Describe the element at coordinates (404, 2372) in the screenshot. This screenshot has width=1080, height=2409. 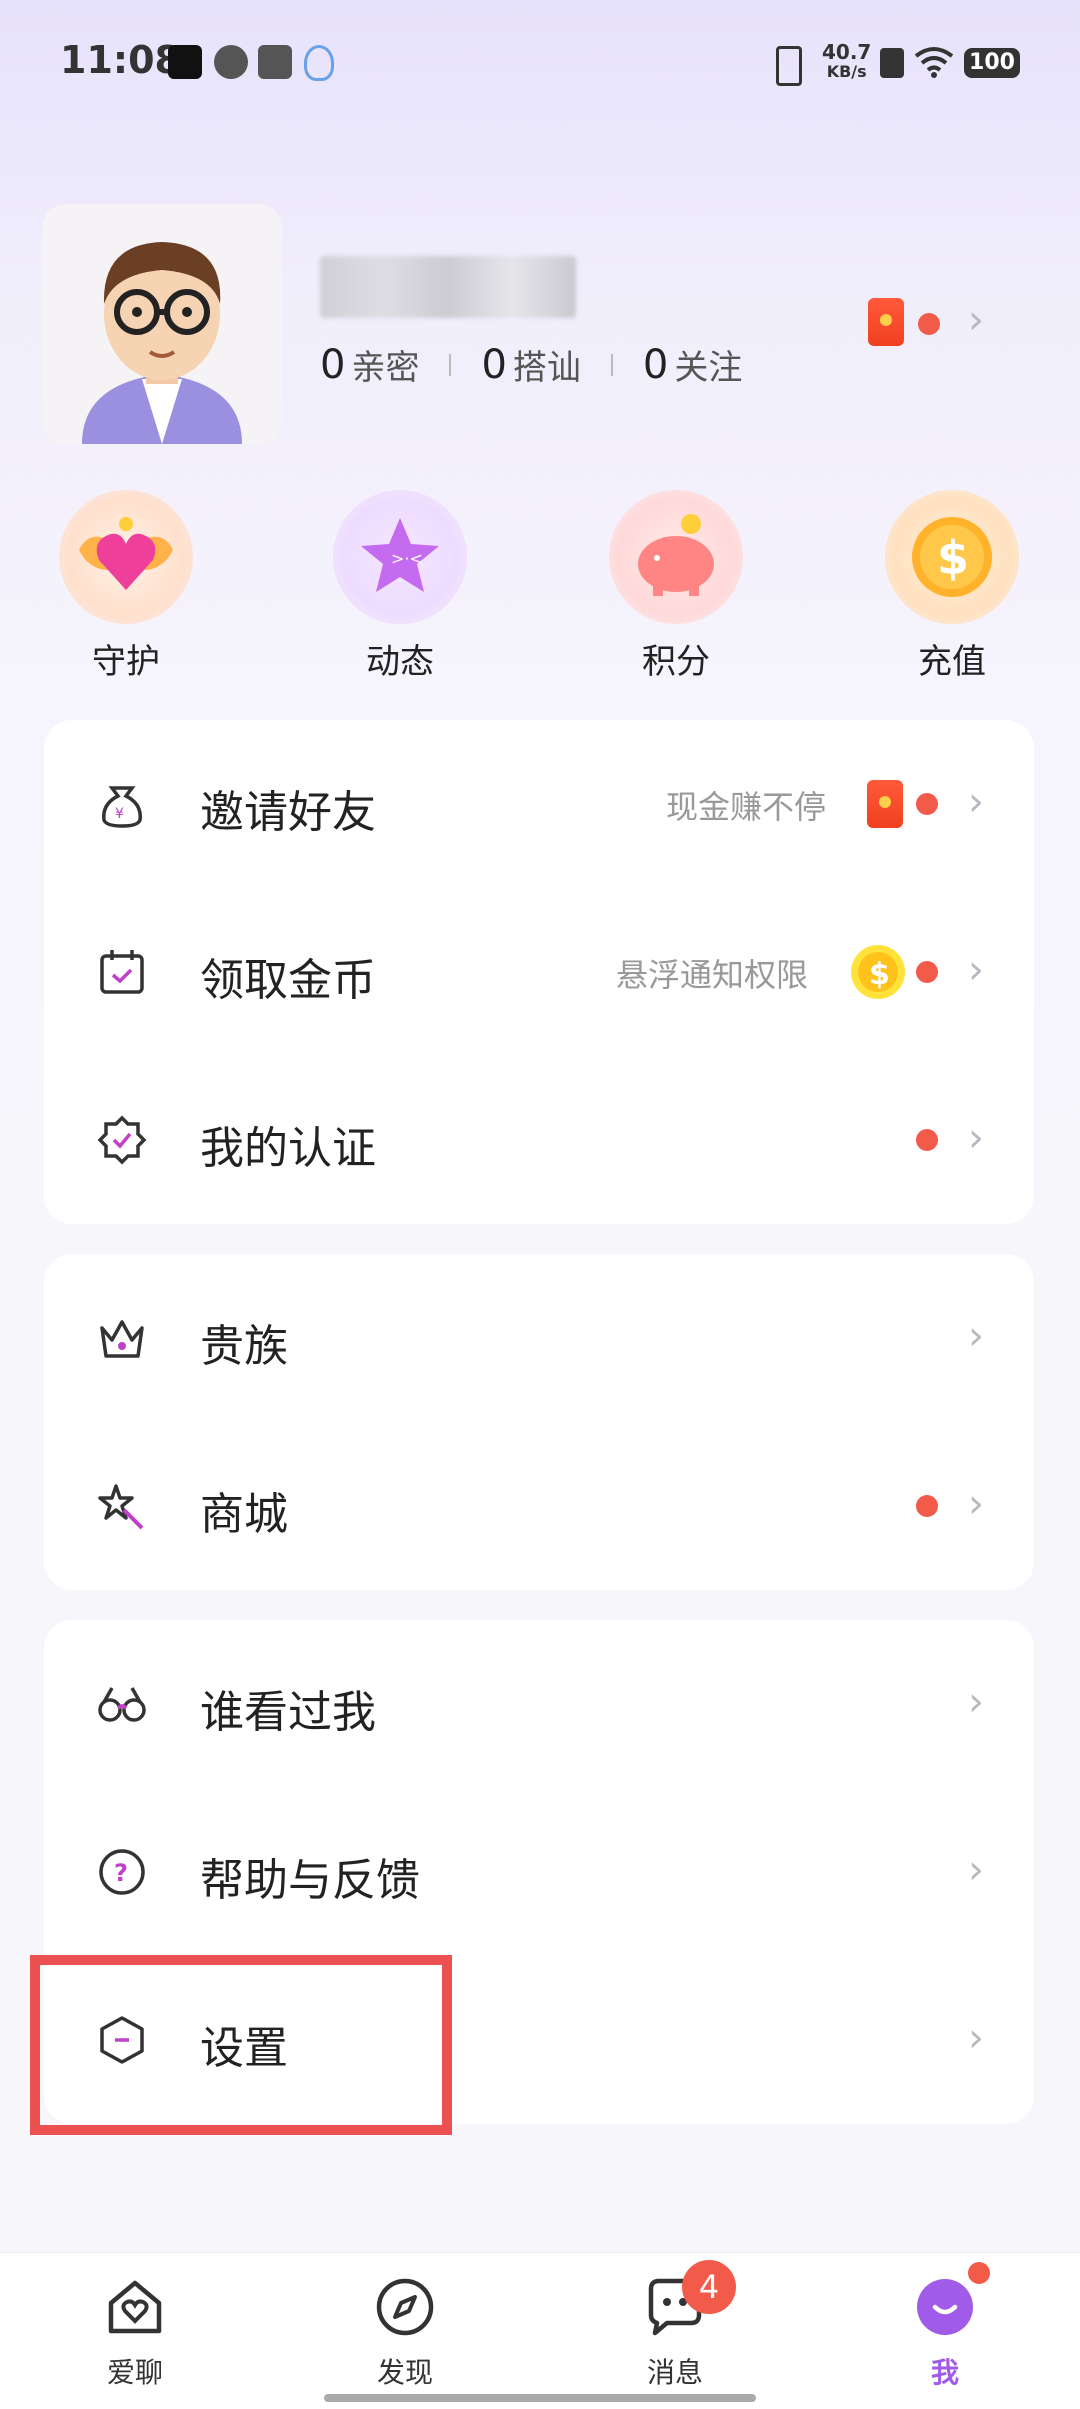
I see `tab-label: 发现` at that location.